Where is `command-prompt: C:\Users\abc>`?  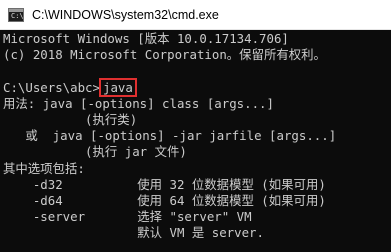 command-prompt: C:\Users\abc> is located at coordinates (51, 87).